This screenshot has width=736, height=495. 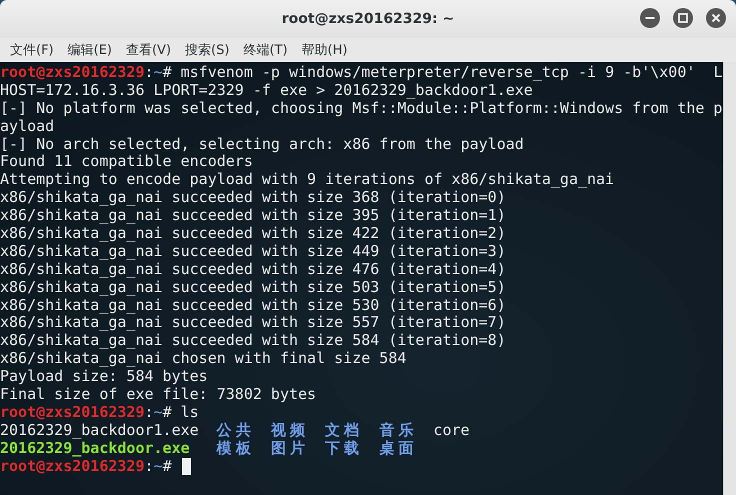 I want to click on output-line: x86/shikata_ga_nai succeeded with size 530 (iteration=6), so click(x=253, y=305).